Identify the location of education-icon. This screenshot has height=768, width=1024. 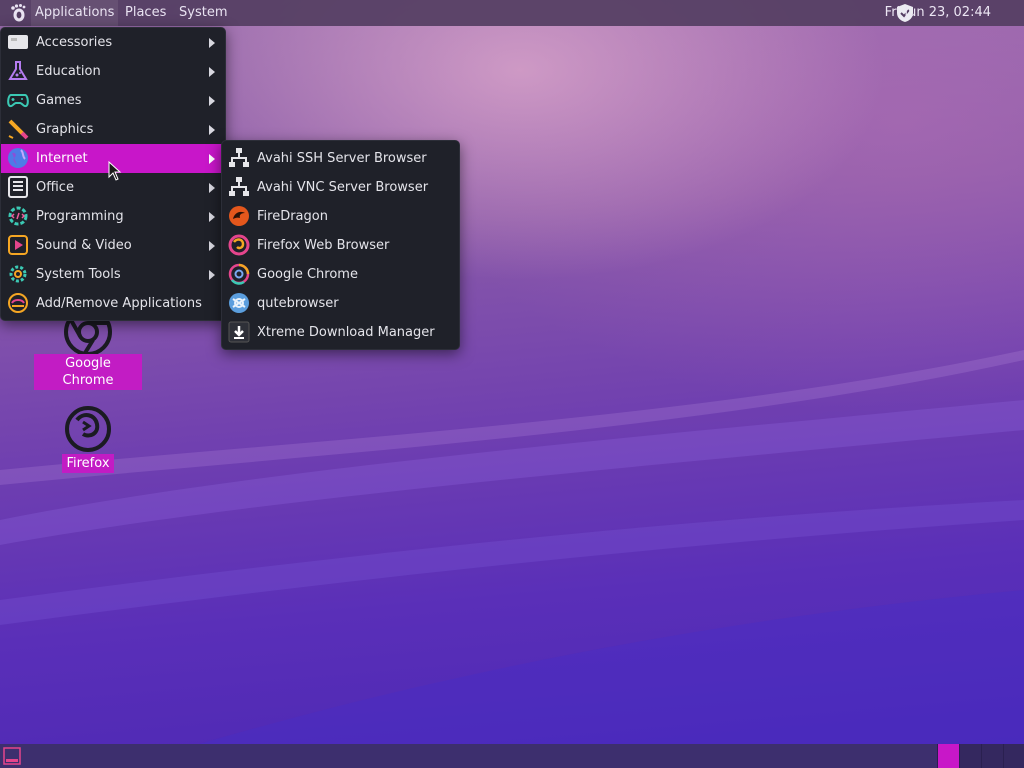
(18, 70).